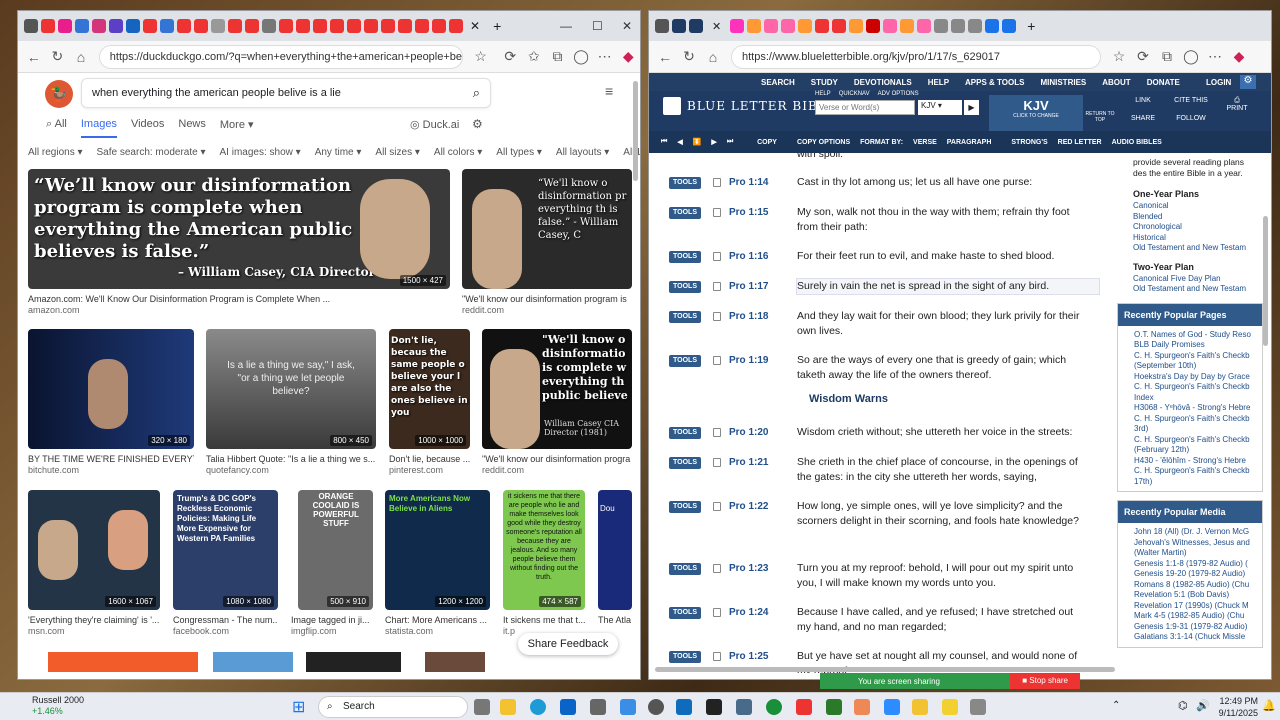  I want to click on popular-page-link: H3068 - Yᵉhōvâ - Strong's Hebre, so click(1190, 408).